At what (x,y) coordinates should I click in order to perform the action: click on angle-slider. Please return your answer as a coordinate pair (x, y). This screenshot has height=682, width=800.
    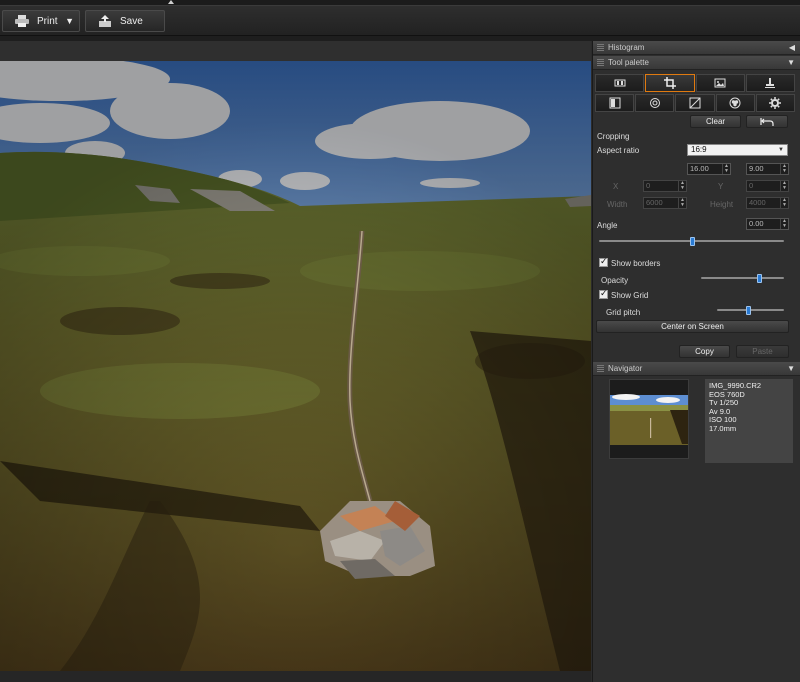
    Looking at the image, I should click on (691, 241).